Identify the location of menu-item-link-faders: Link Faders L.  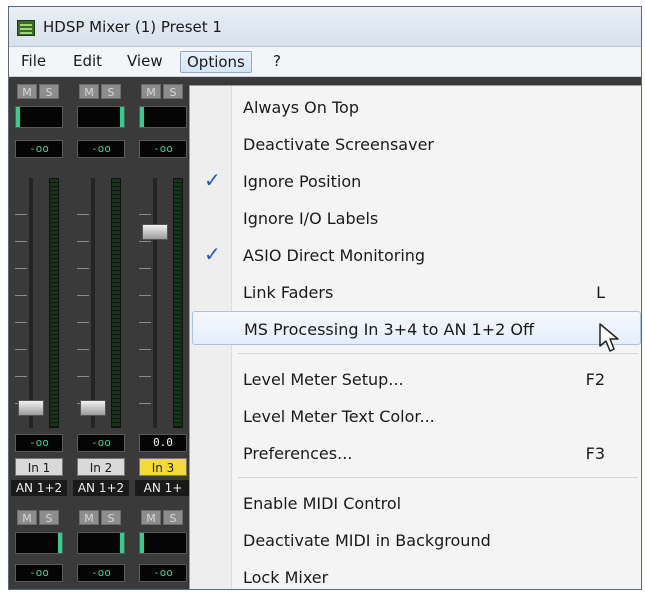
(416, 292).